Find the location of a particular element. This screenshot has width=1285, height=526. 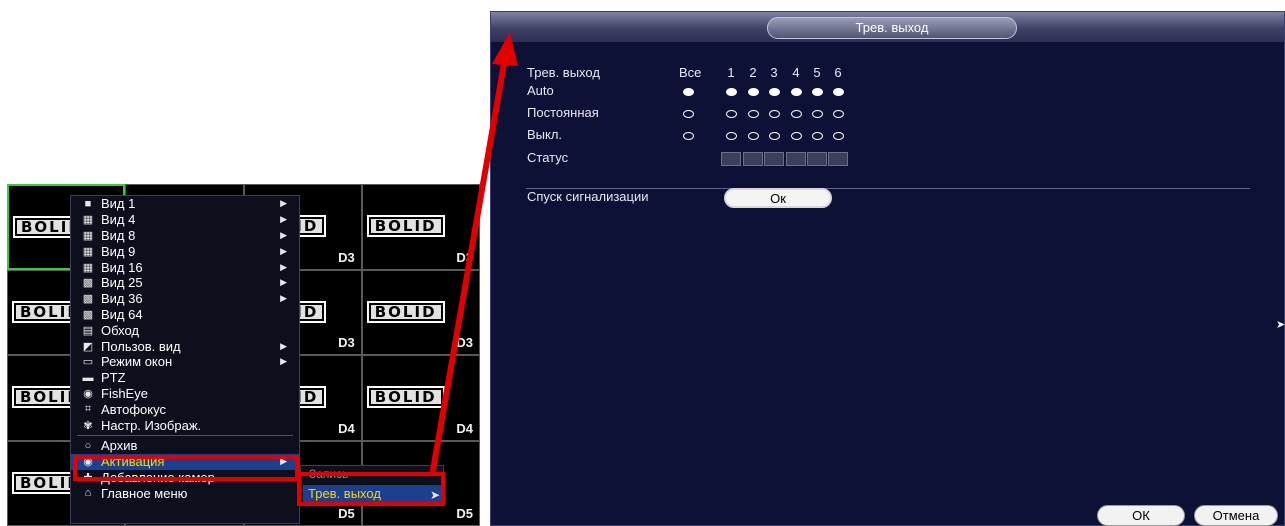

ptz-icon: ▬ is located at coordinates (88, 377).